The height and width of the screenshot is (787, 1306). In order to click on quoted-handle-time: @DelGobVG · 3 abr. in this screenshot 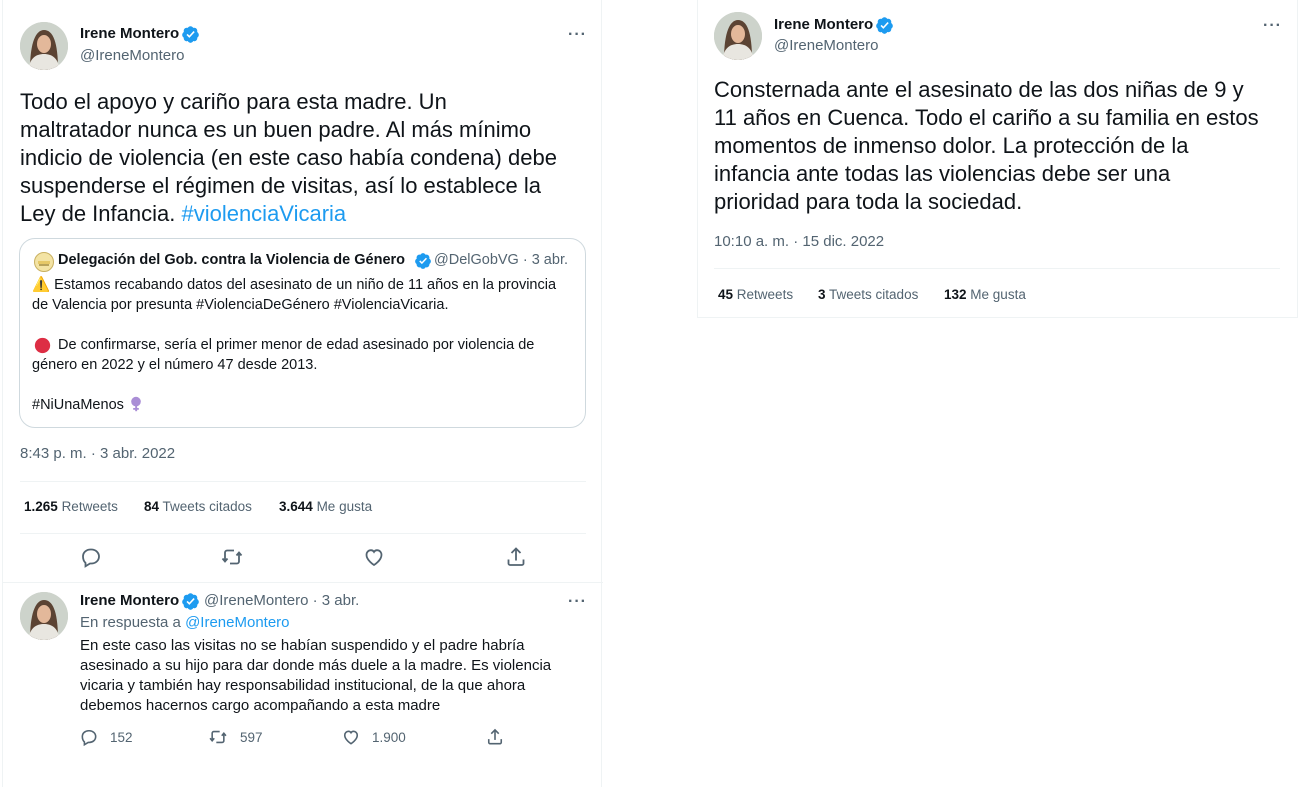, I will do `click(501, 260)`.